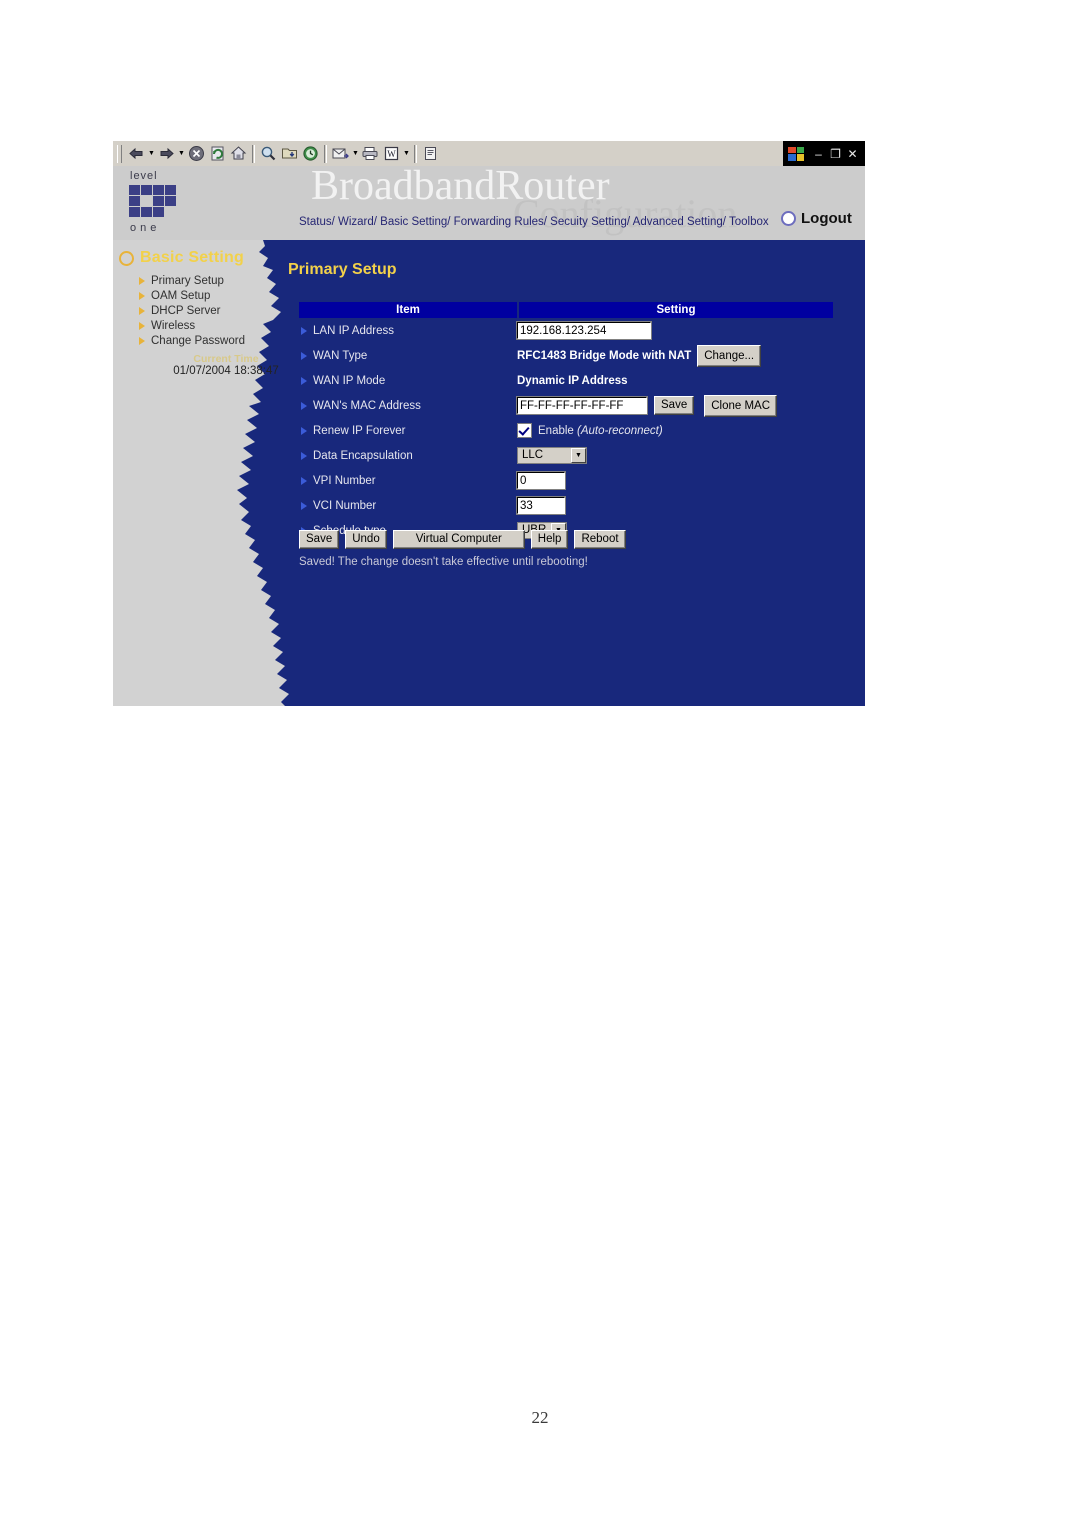 The width and height of the screenshot is (1080, 1528). I want to click on mail-icon, so click(340, 153).